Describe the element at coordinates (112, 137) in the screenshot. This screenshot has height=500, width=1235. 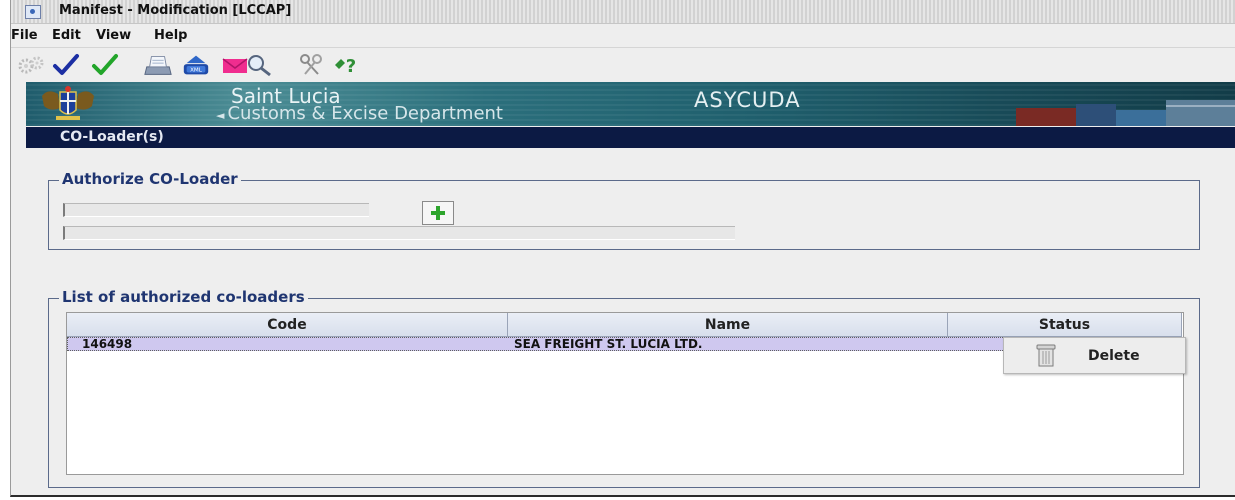
I see `section-title: CO-Loader(s)` at that location.